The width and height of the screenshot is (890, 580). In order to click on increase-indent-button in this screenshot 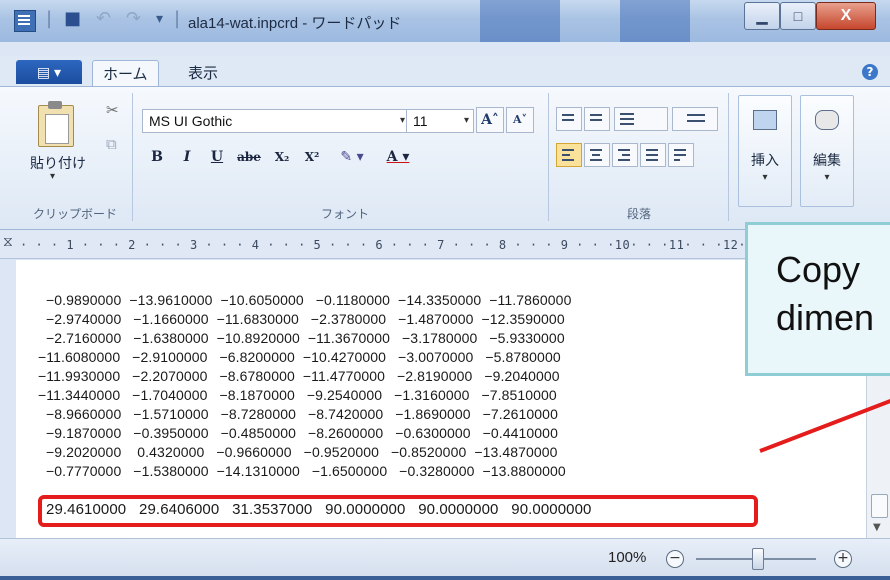, I will do `click(597, 119)`.